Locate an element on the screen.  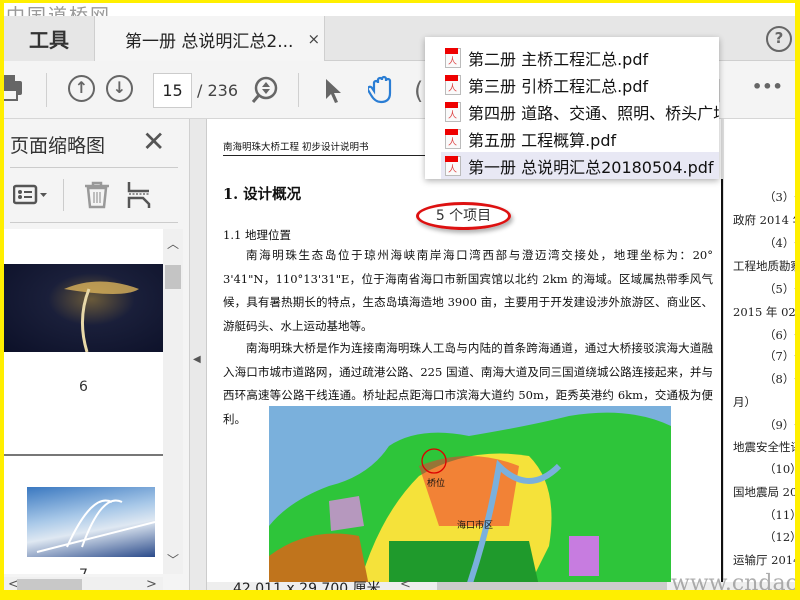
thumbnail-options-icon is located at coordinates (30, 197).